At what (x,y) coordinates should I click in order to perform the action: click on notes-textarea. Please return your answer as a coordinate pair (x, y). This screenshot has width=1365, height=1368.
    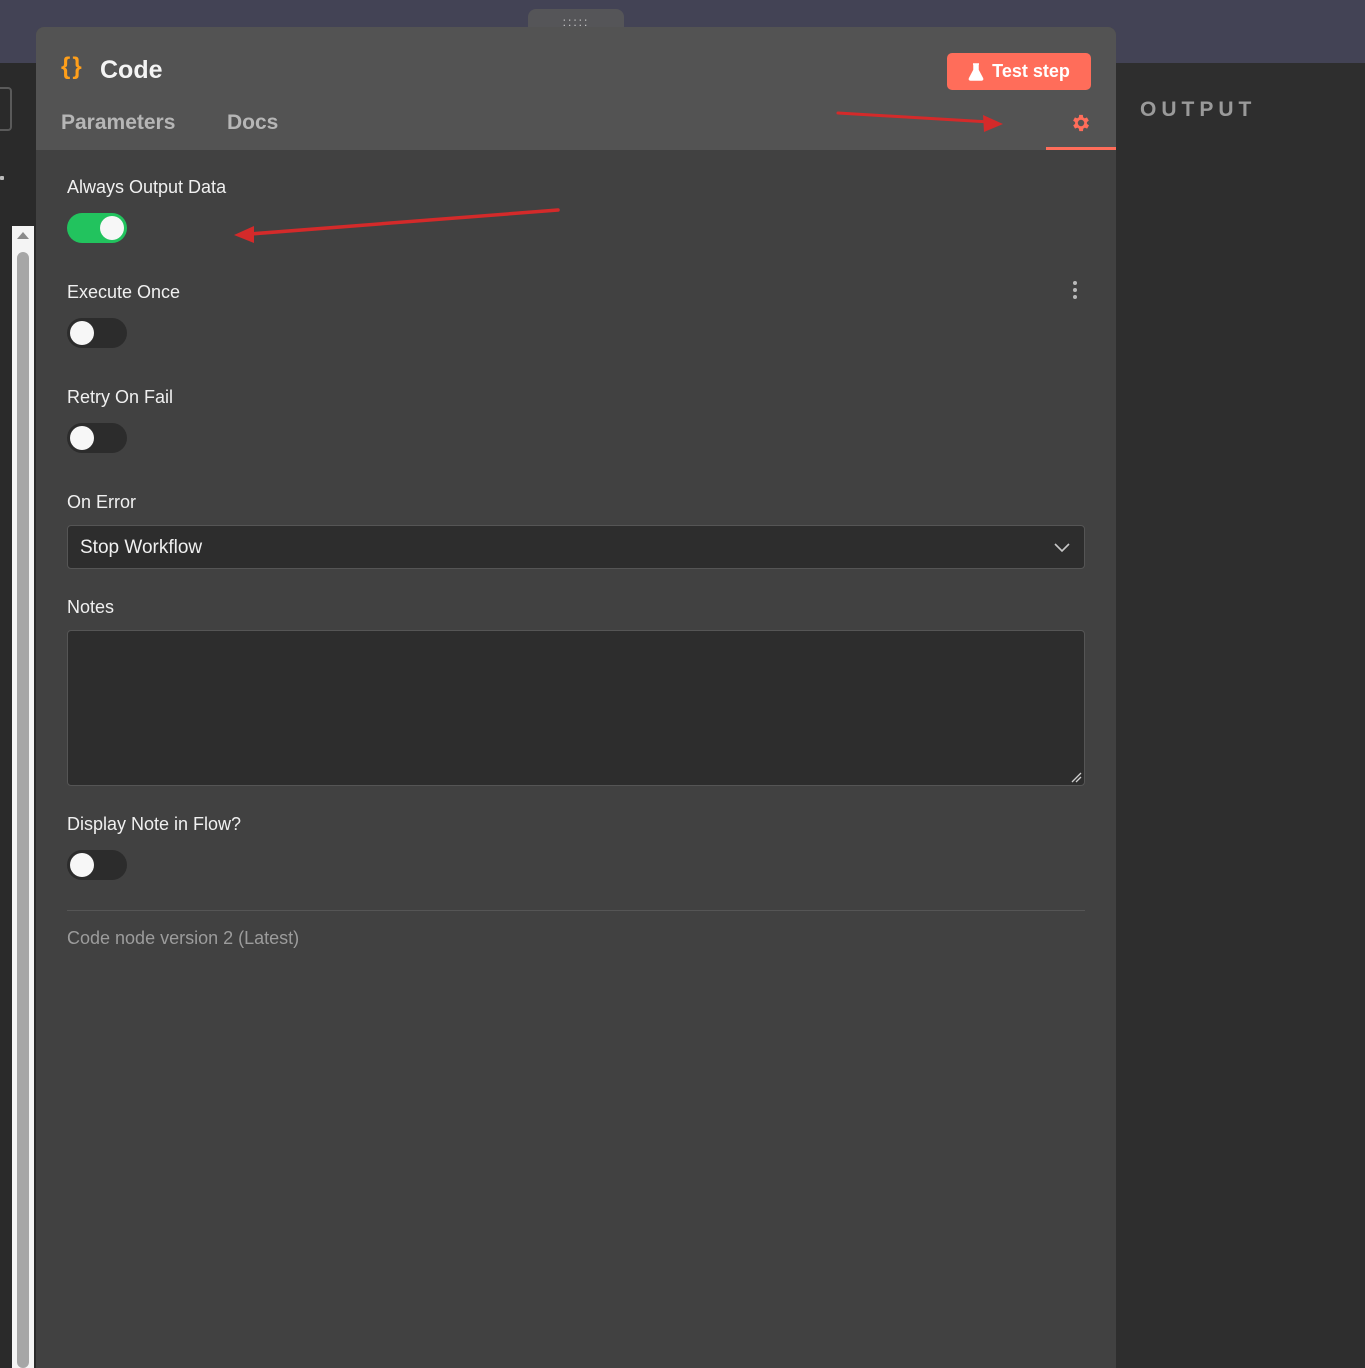
    Looking at the image, I should click on (576, 708).